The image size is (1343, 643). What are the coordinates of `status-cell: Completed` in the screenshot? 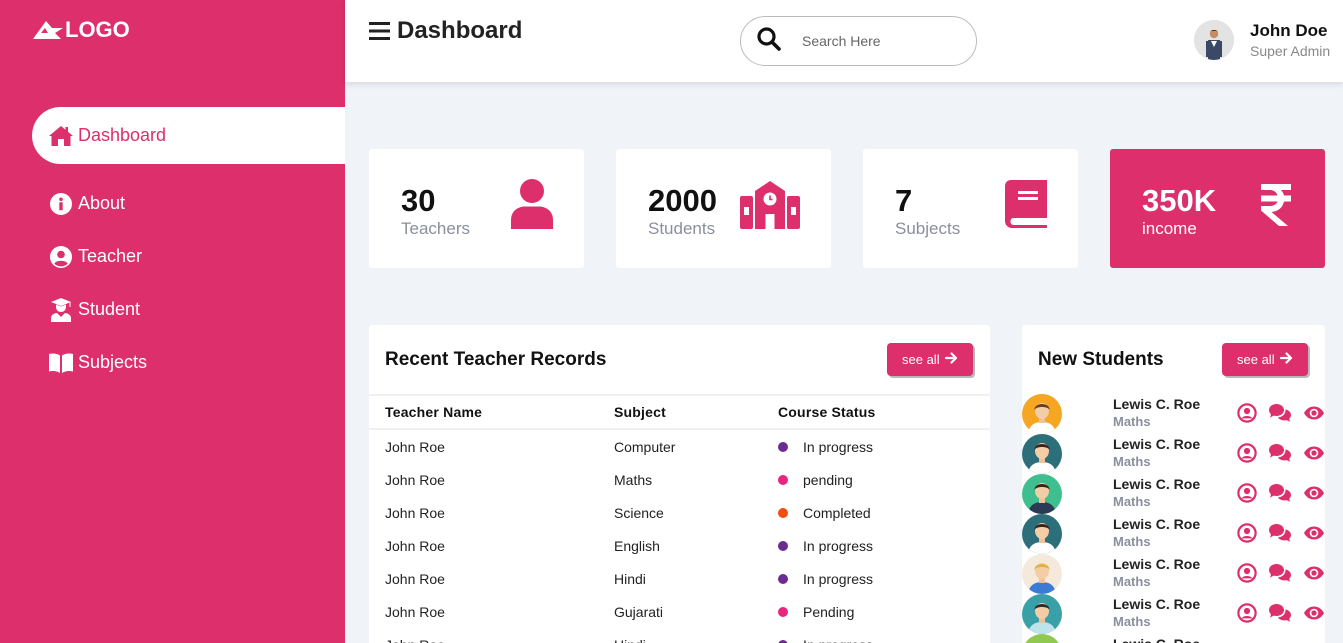 It's located at (824, 513).